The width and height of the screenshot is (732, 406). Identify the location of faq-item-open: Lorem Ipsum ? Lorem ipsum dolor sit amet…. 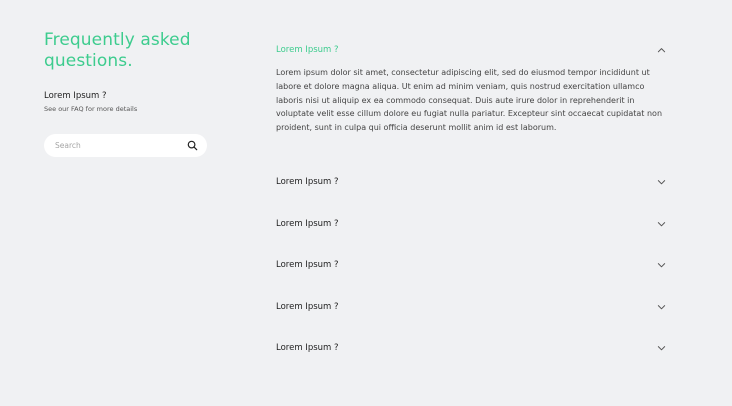
(471, 87).